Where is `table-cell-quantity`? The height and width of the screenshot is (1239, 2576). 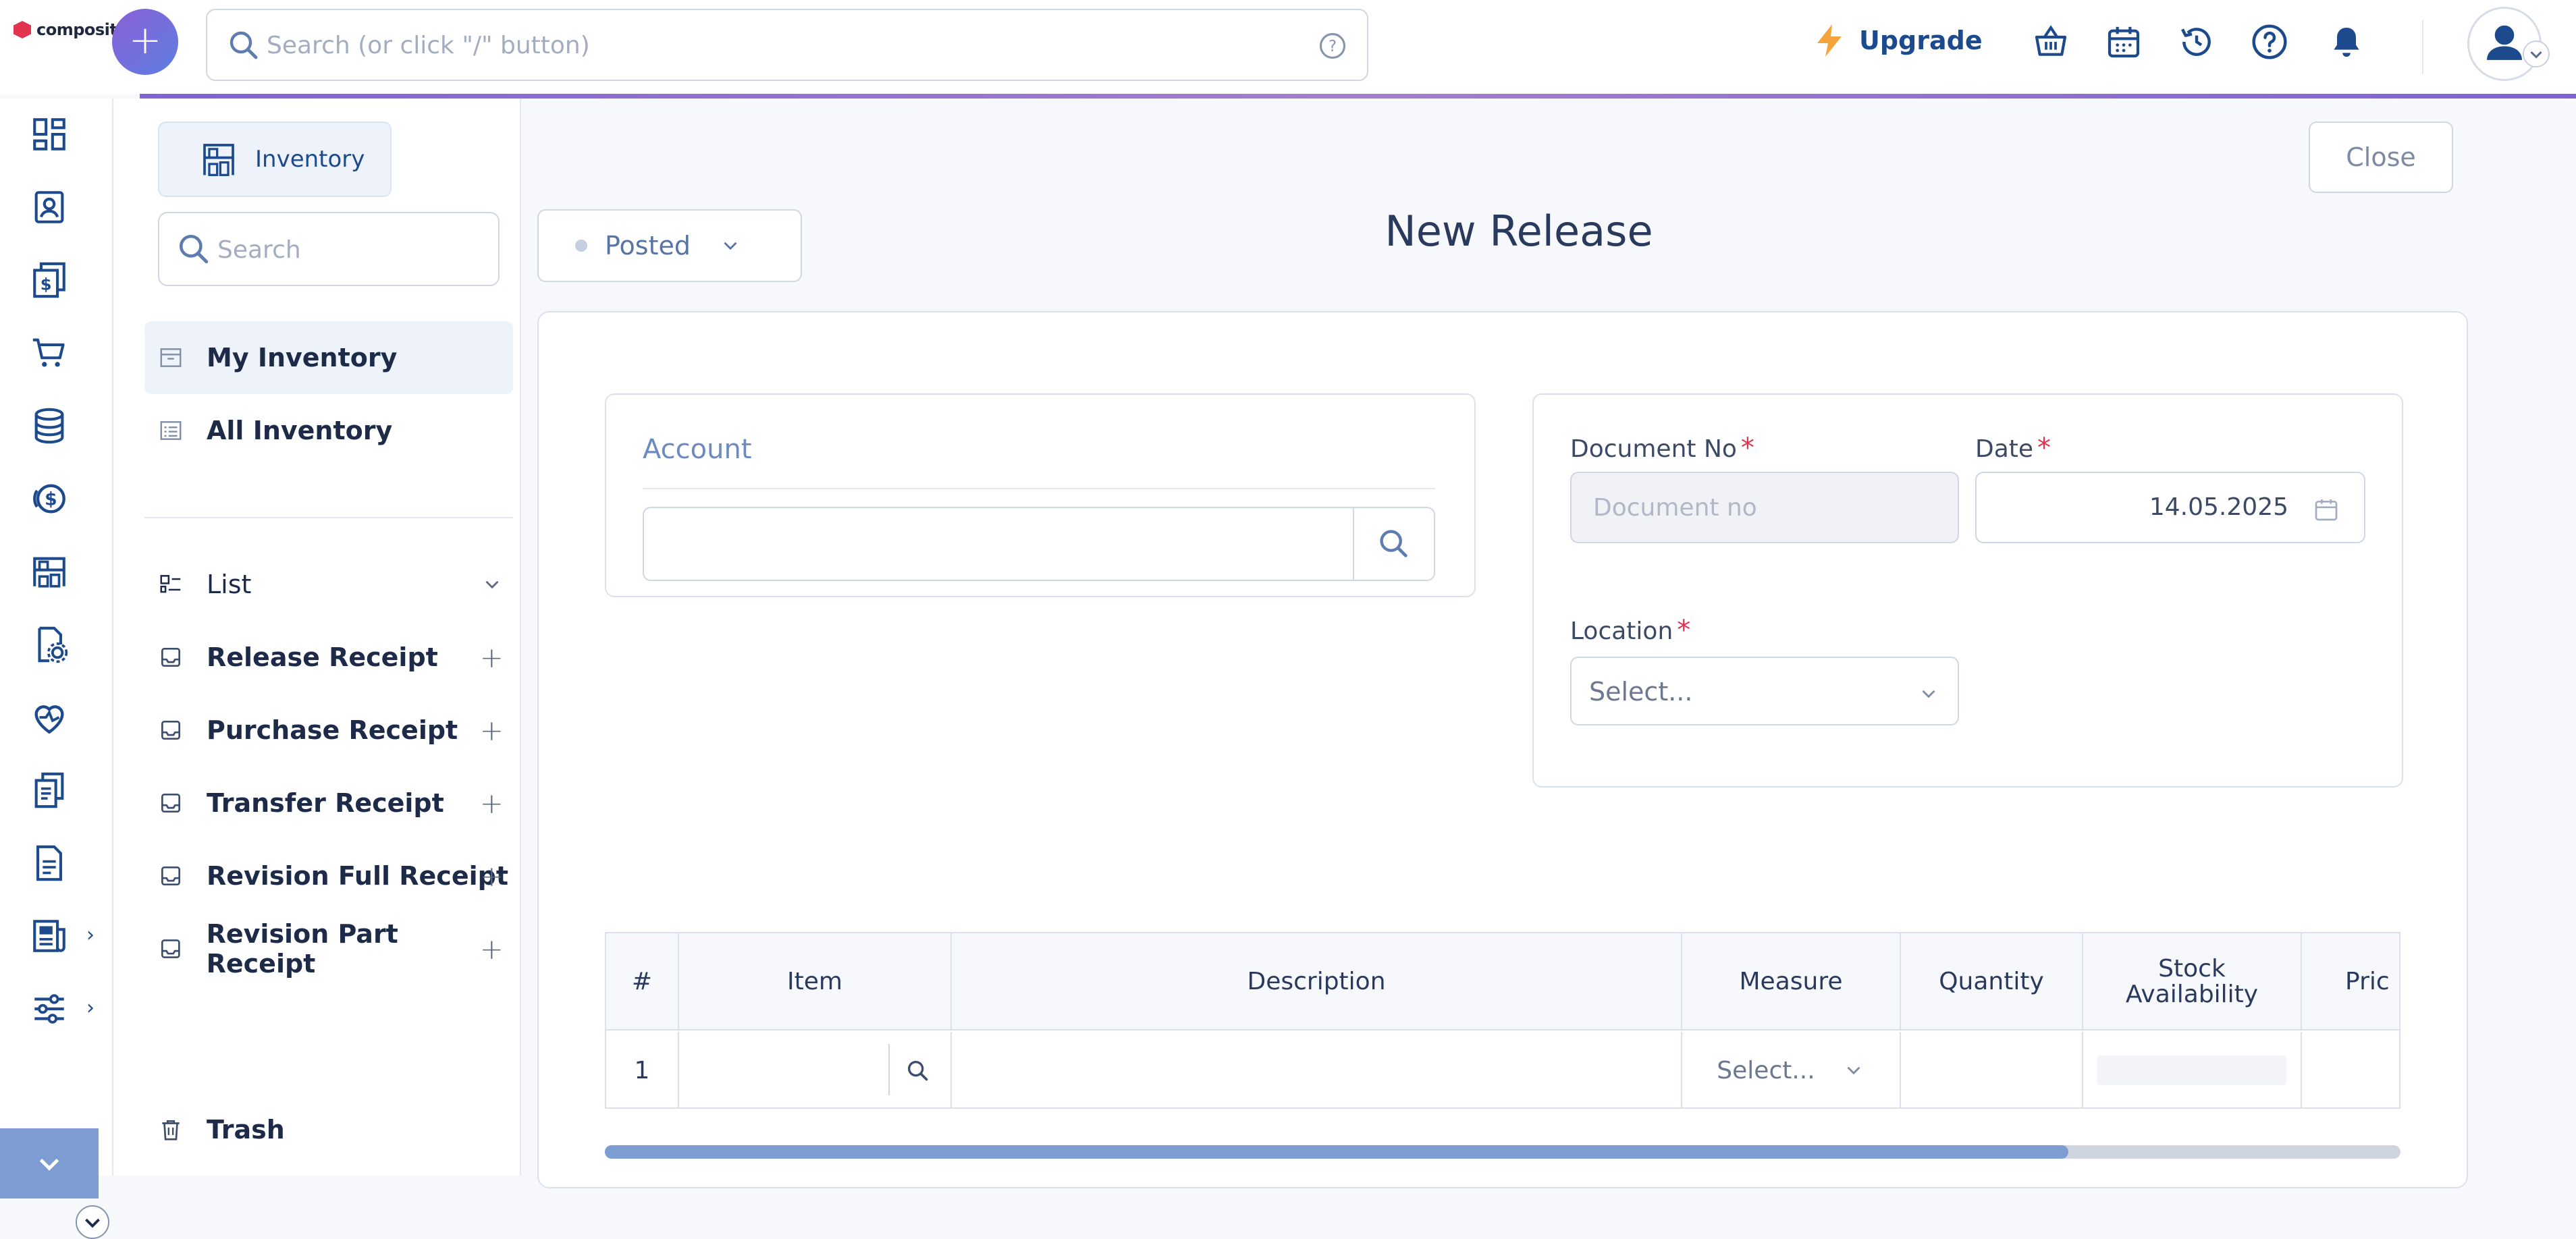
table-cell-quantity is located at coordinates (1992, 1069).